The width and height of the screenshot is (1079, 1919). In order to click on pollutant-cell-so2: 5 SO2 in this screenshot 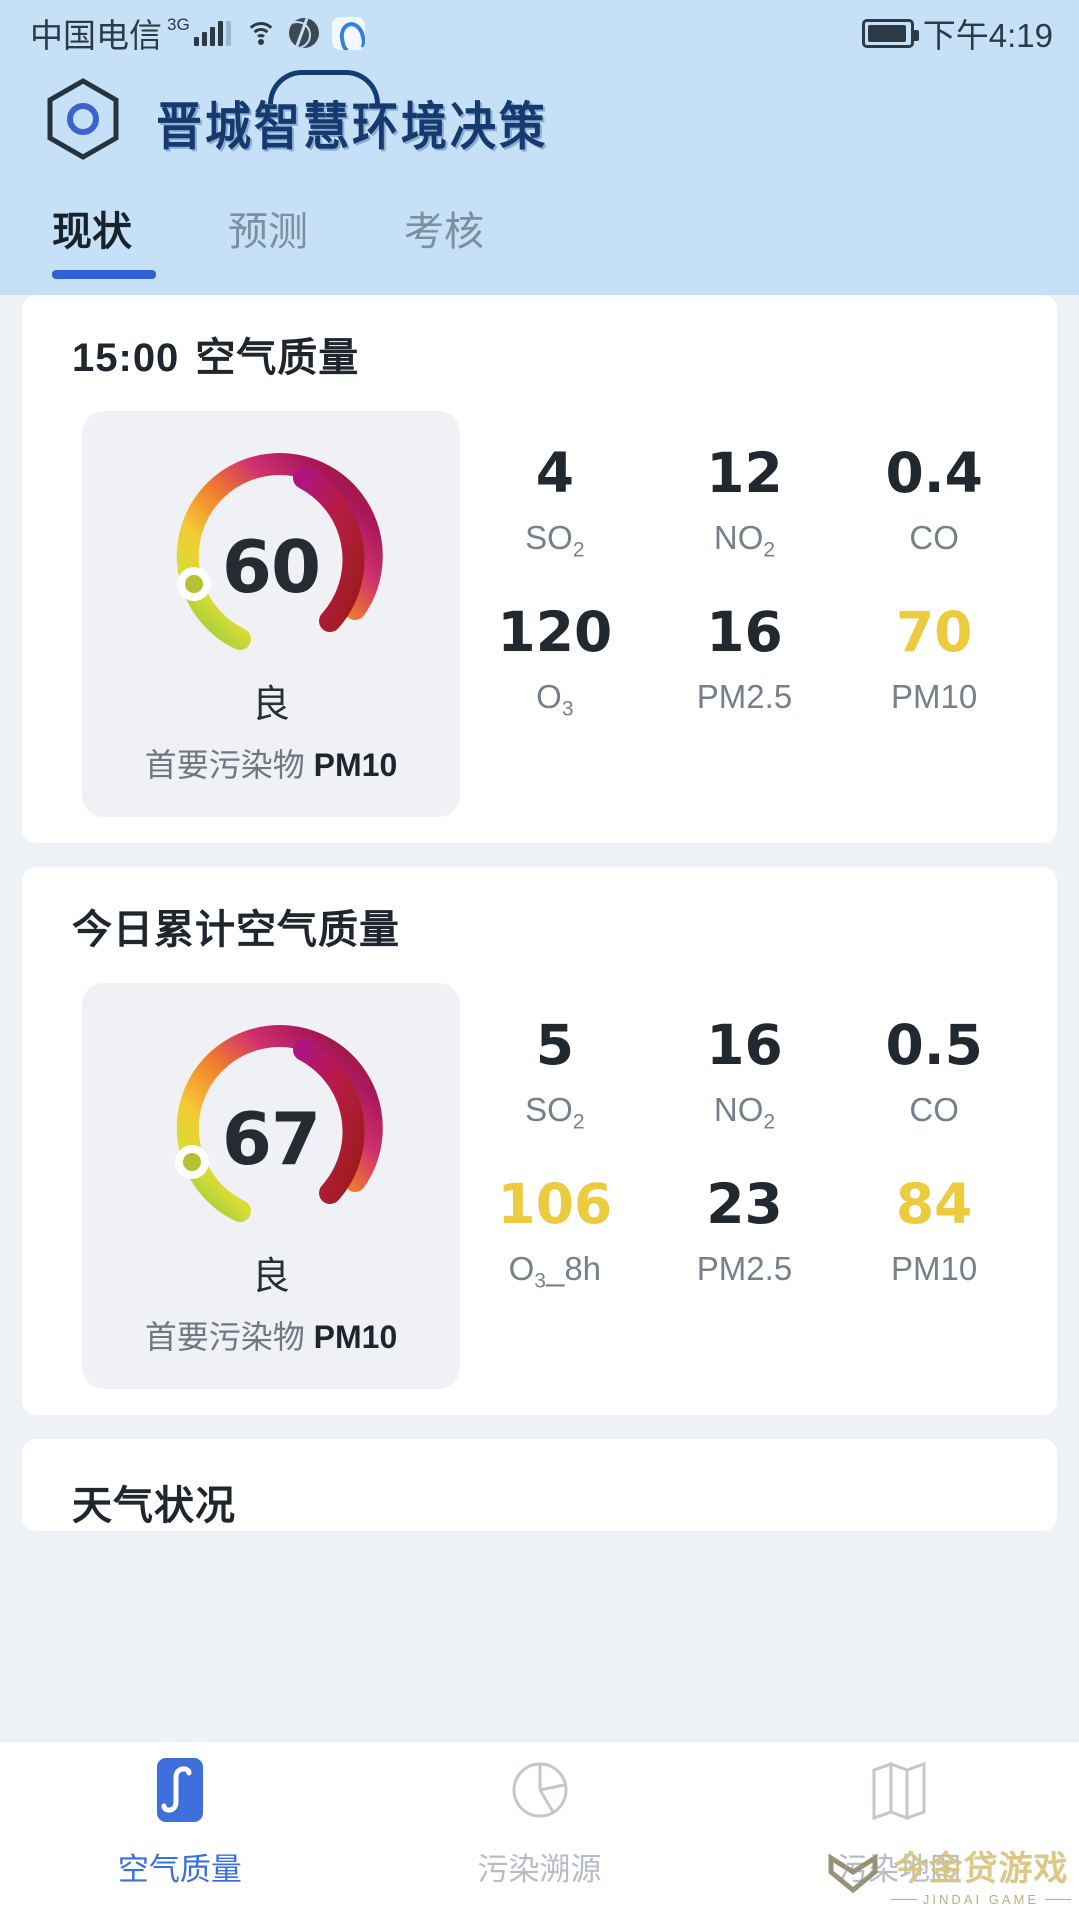, I will do `click(555, 1073)`.